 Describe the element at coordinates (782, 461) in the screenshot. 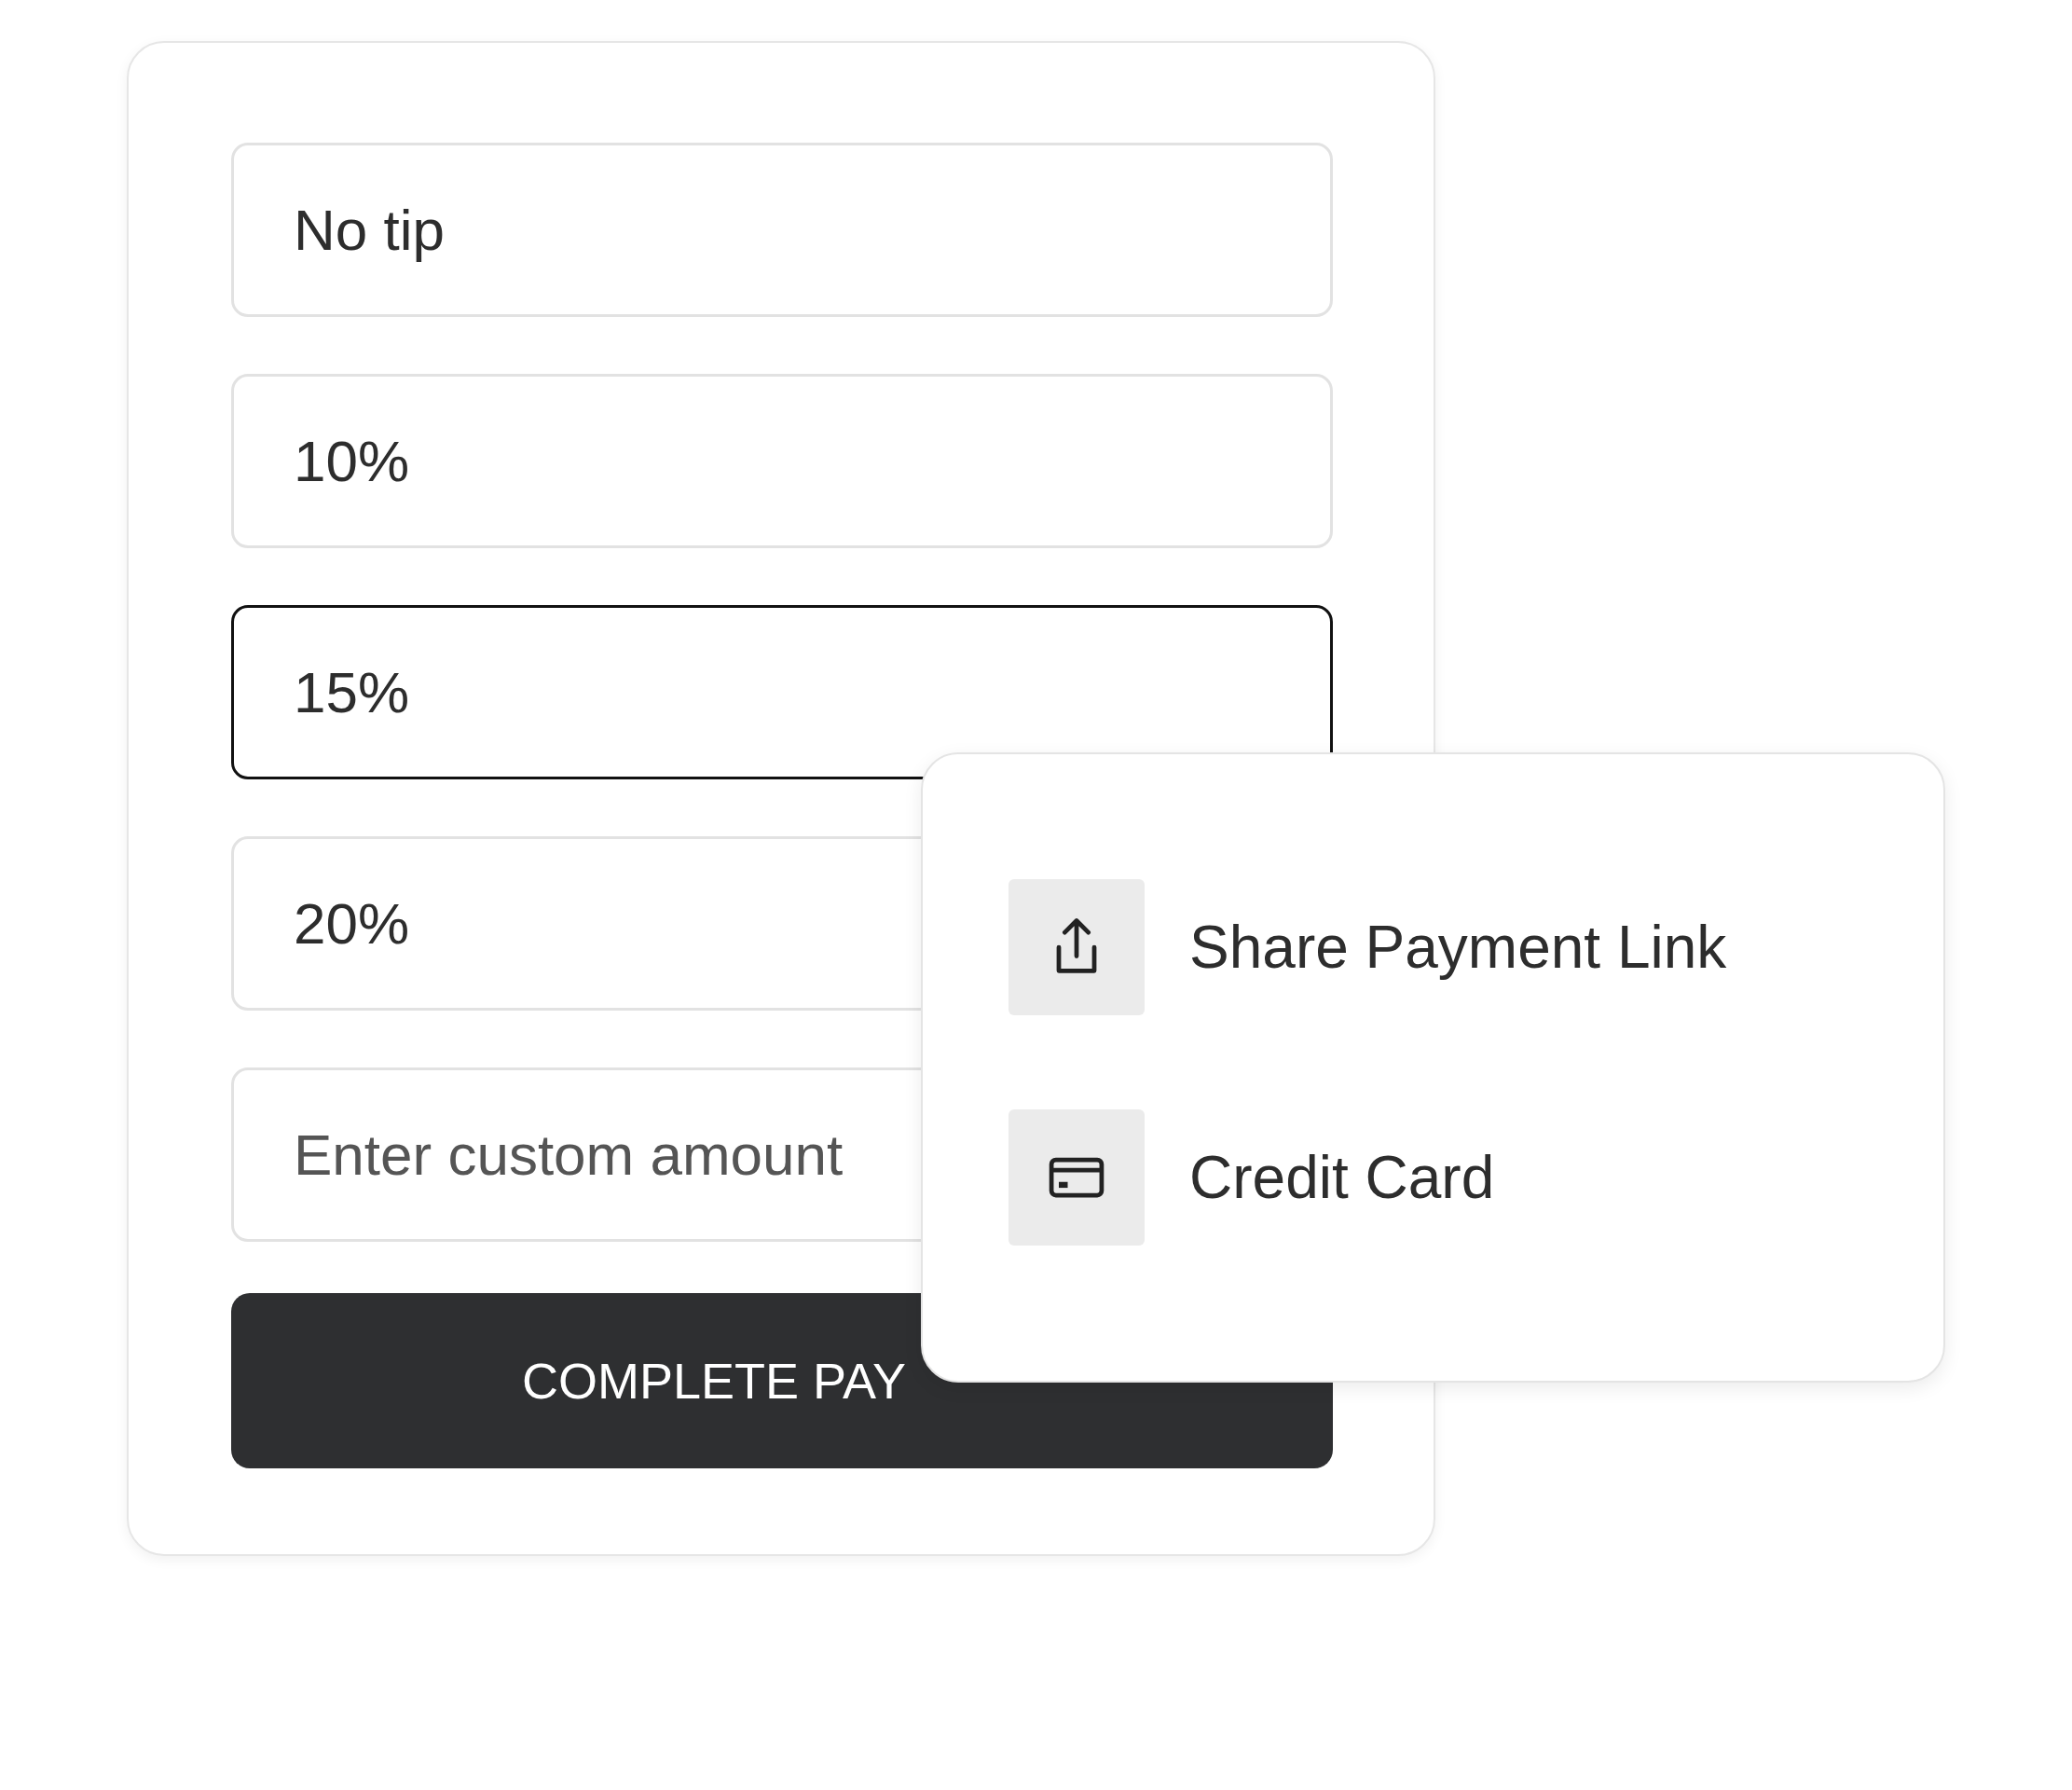

I see `tip-option: 10%` at that location.